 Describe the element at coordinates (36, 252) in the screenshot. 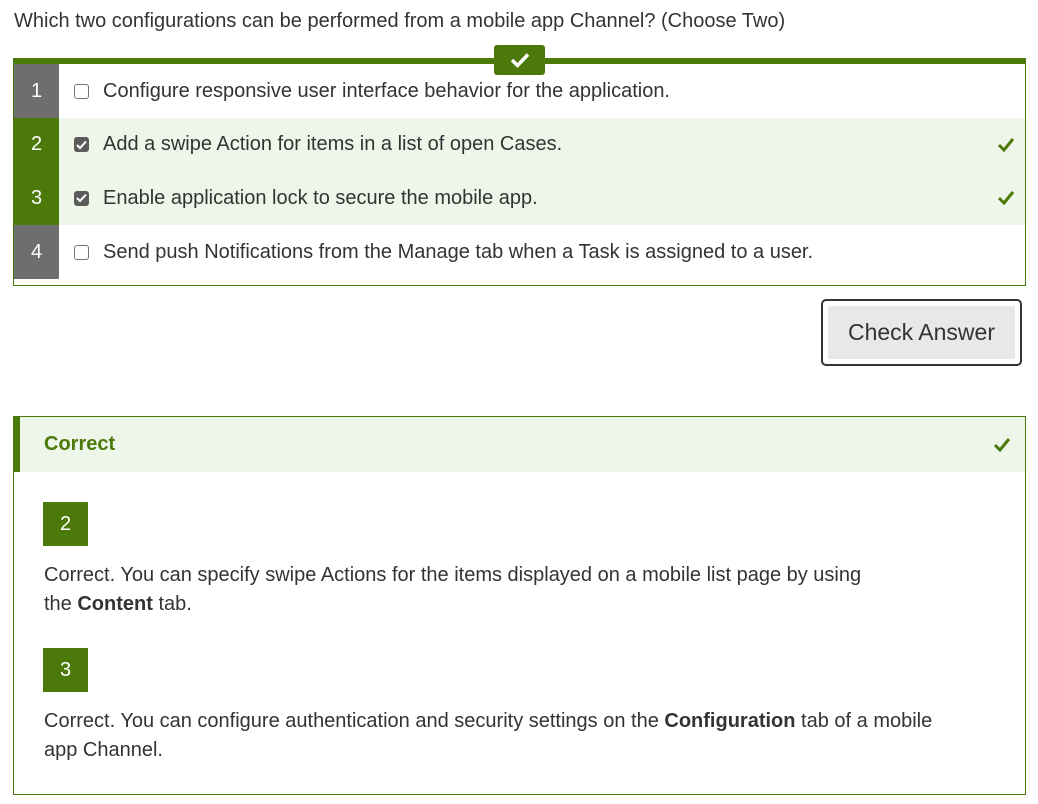

I see `option-number: 4` at that location.